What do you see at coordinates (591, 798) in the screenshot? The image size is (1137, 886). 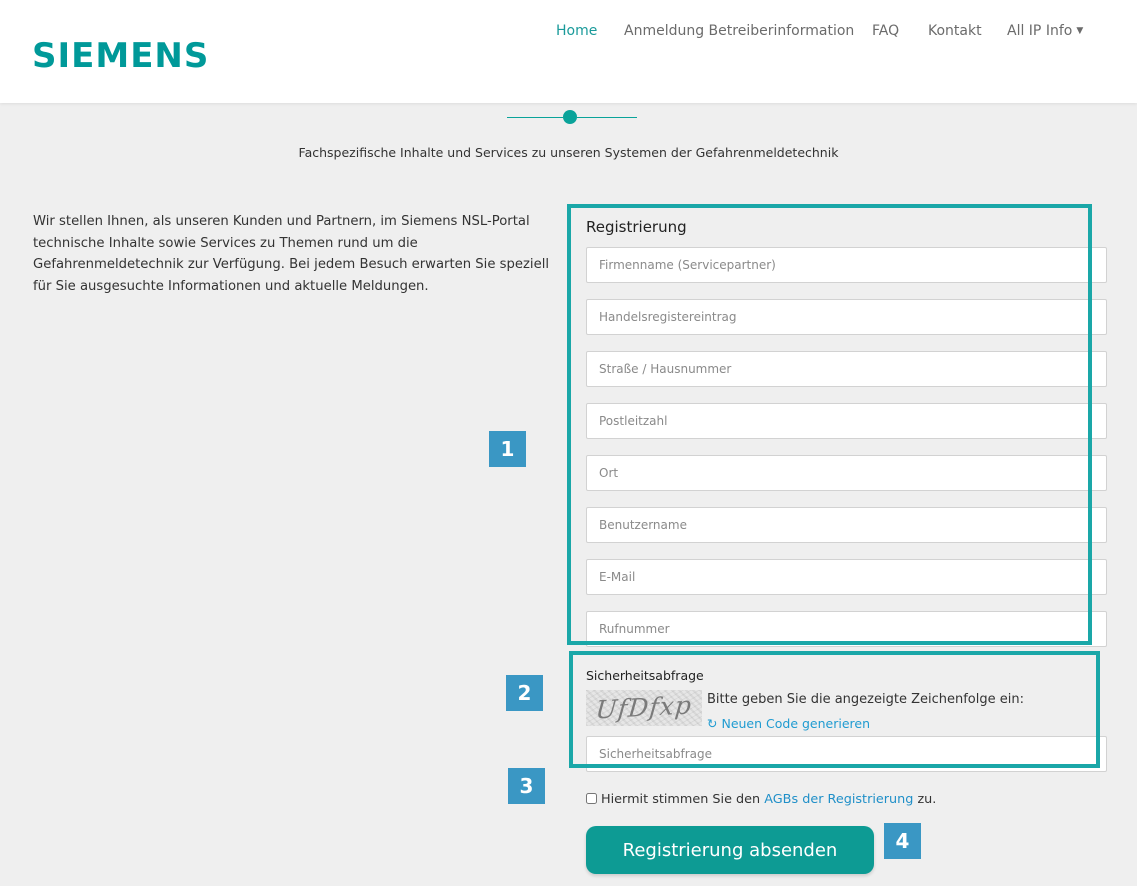 I see `agb-checkbox` at bounding box center [591, 798].